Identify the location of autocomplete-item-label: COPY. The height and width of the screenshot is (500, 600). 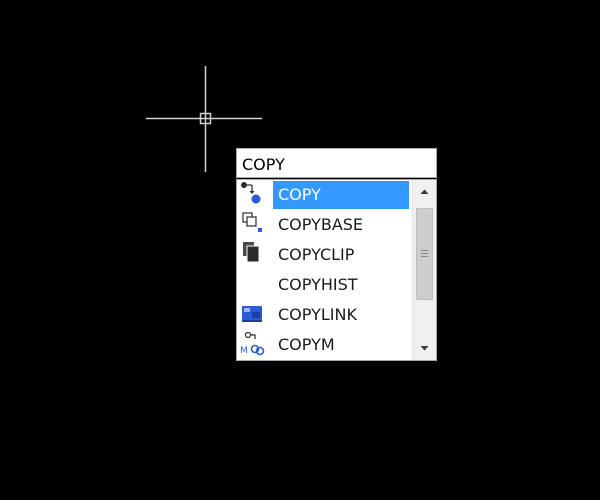
(341, 195).